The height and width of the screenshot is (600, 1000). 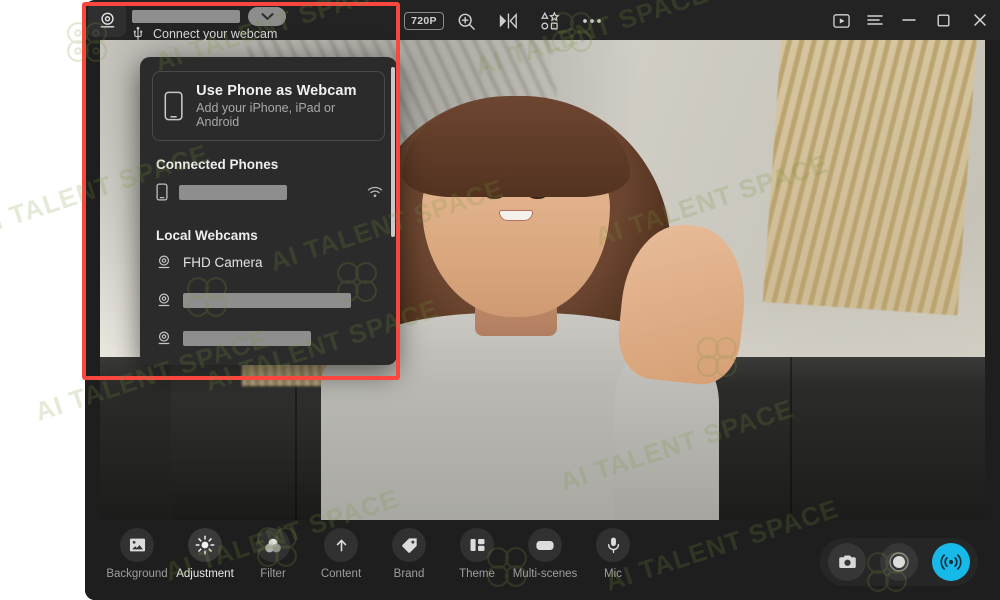 I want to click on tool-label: Mic, so click(x=613, y=574).